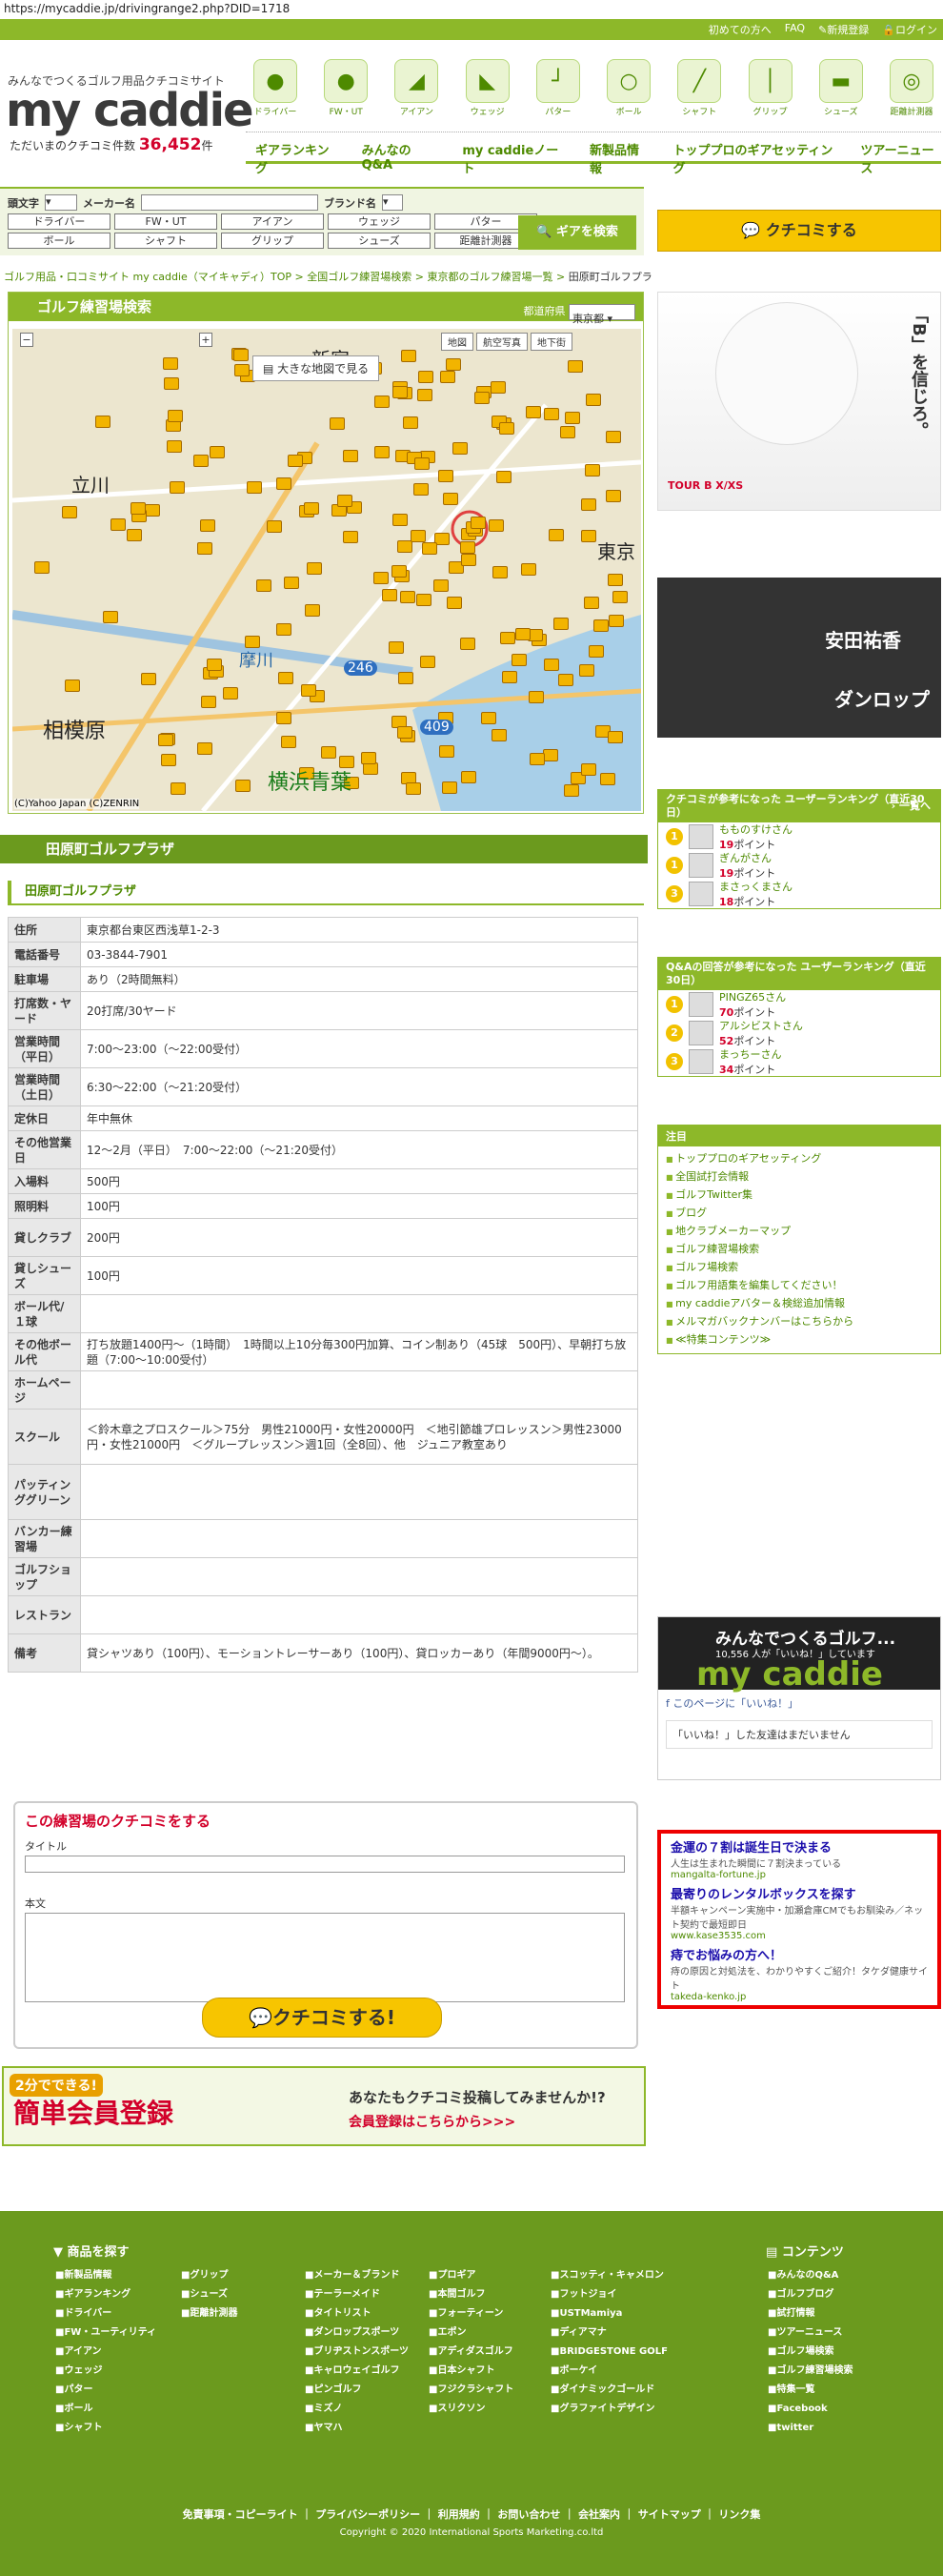 This screenshot has height=2576, width=943. What do you see at coordinates (800, 1178) in the screenshot?
I see `notice-link: 全国試打会情報` at bounding box center [800, 1178].